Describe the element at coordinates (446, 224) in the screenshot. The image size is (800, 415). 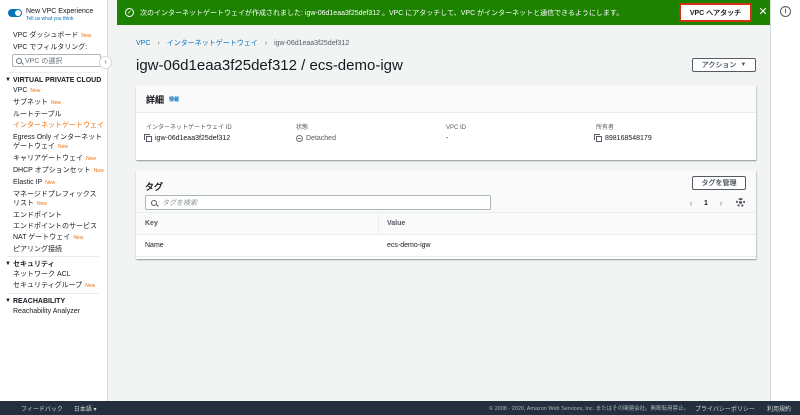
I see `table-header: Key Value` at that location.